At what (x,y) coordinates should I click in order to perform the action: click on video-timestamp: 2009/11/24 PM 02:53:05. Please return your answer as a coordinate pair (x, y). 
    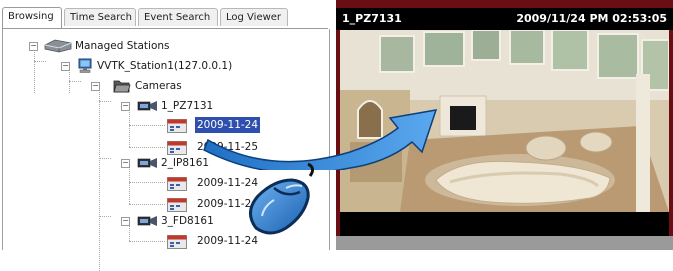
    Looking at the image, I should click on (591, 18).